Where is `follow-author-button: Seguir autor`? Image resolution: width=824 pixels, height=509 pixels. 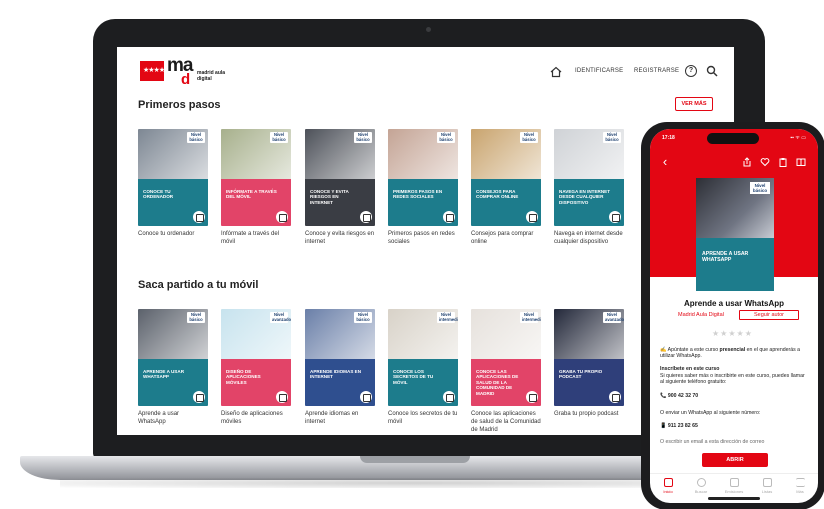
follow-author-button: Seguir autor is located at coordinates (769, 315).